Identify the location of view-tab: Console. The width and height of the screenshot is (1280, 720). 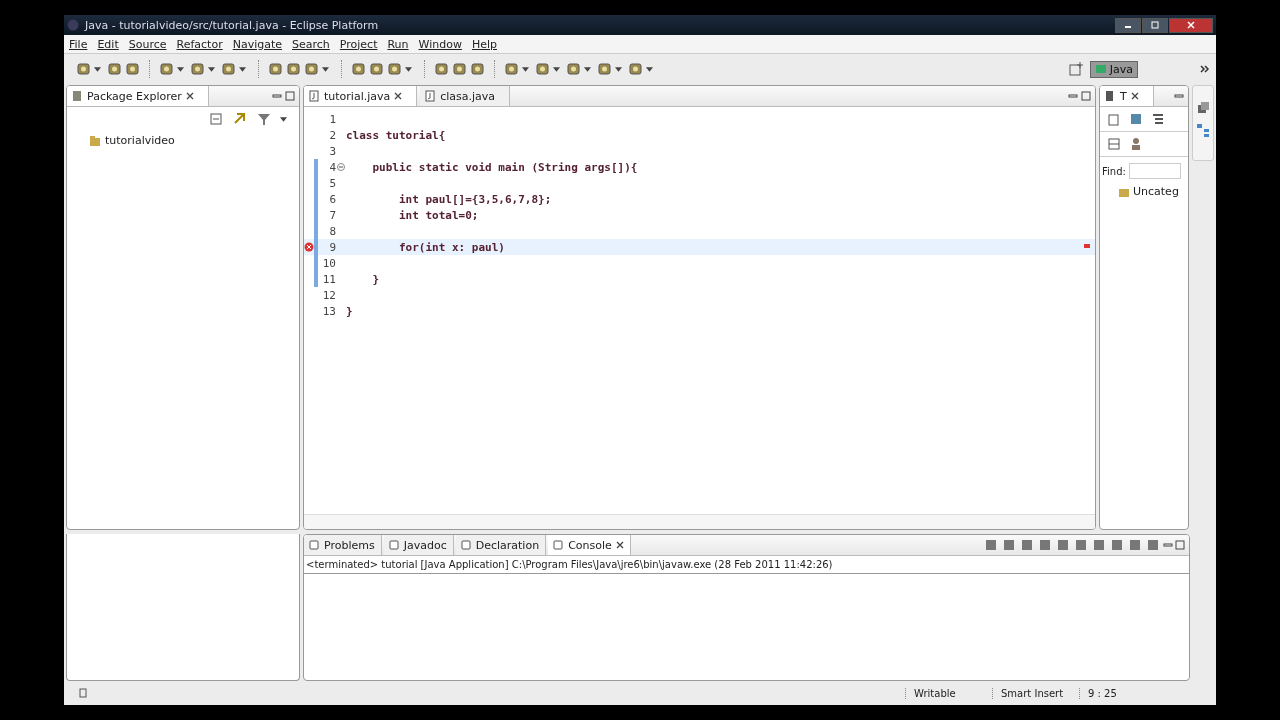
(589, 545).